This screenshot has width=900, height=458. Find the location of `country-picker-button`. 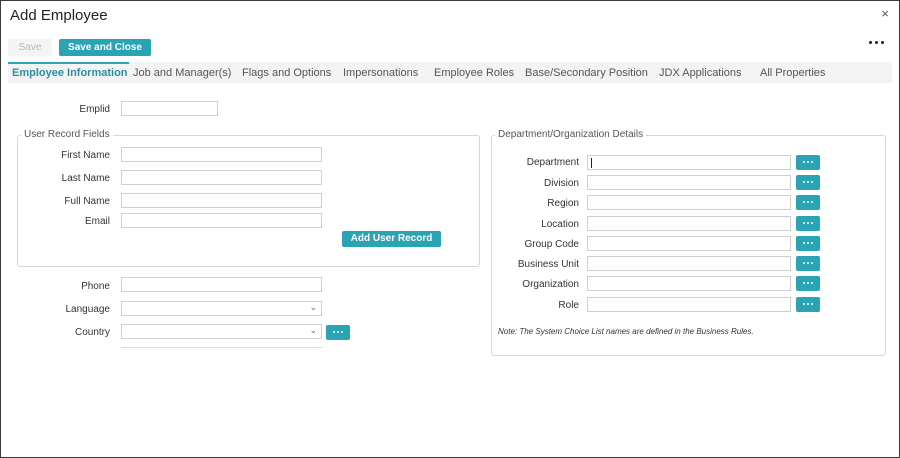

country-picker-button is located at coordinates (338, 332).